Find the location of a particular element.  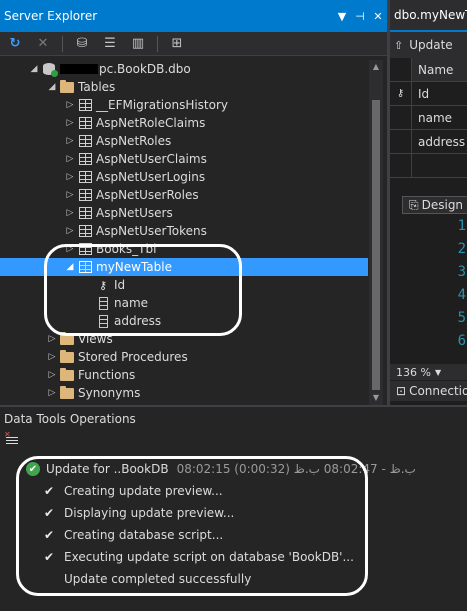

tree-item-table: ▷ AspNetUserTokens is located at coordinates (184, 231).